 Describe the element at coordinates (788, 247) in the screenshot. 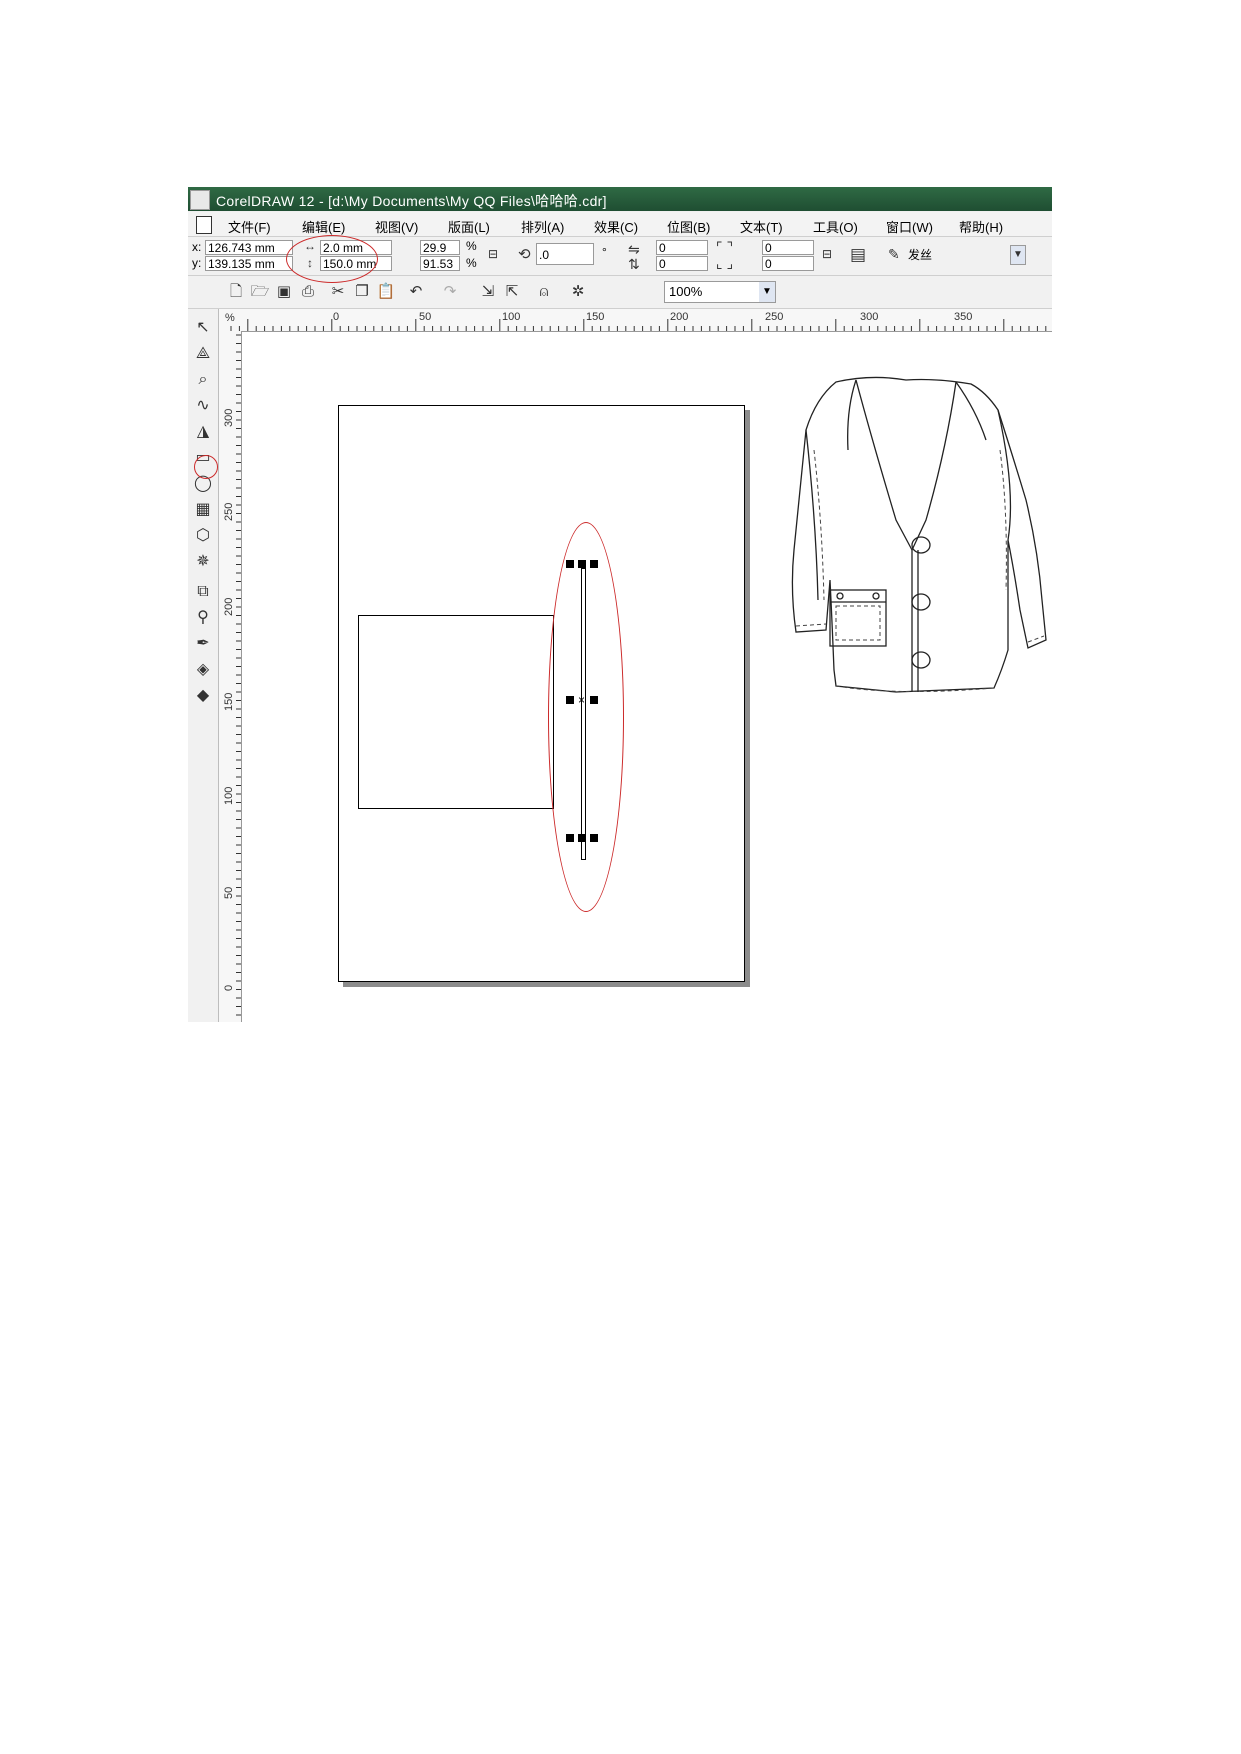

I see `corner-roundness-top-right: 0` at that location.